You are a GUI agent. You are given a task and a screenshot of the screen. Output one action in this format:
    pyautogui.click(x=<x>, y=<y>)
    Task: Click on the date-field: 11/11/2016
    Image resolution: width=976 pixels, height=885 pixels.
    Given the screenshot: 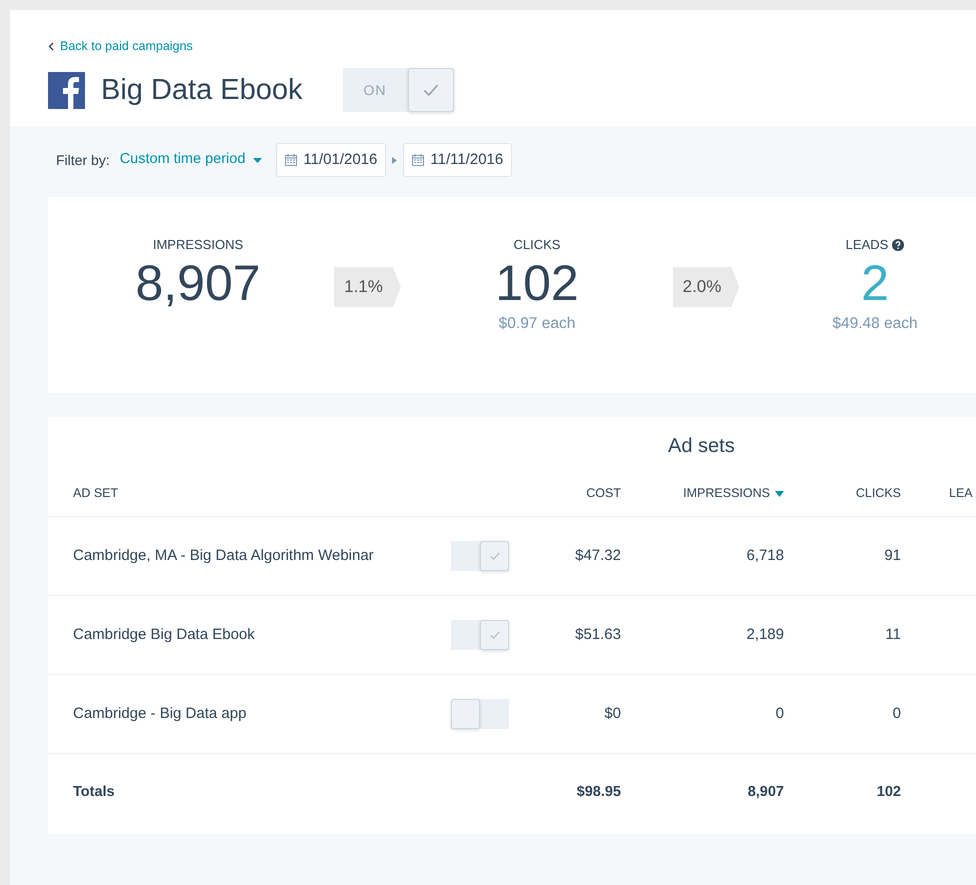 What is the action you would take?
    pyautogui.click(x=457, y=160)
    